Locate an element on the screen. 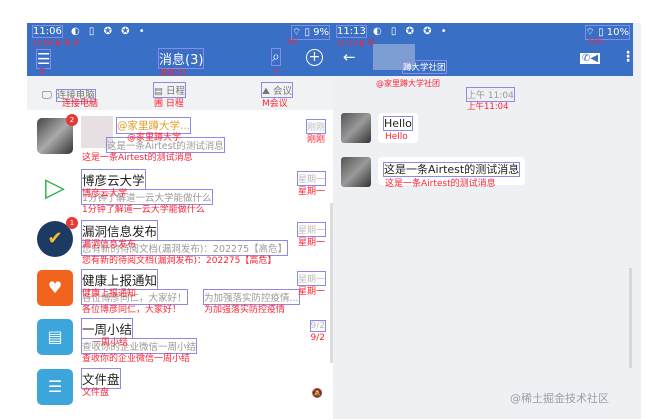 This screenshot has width=655, height=419. annotation: 文件盘 is located at coordinates (96, 393).